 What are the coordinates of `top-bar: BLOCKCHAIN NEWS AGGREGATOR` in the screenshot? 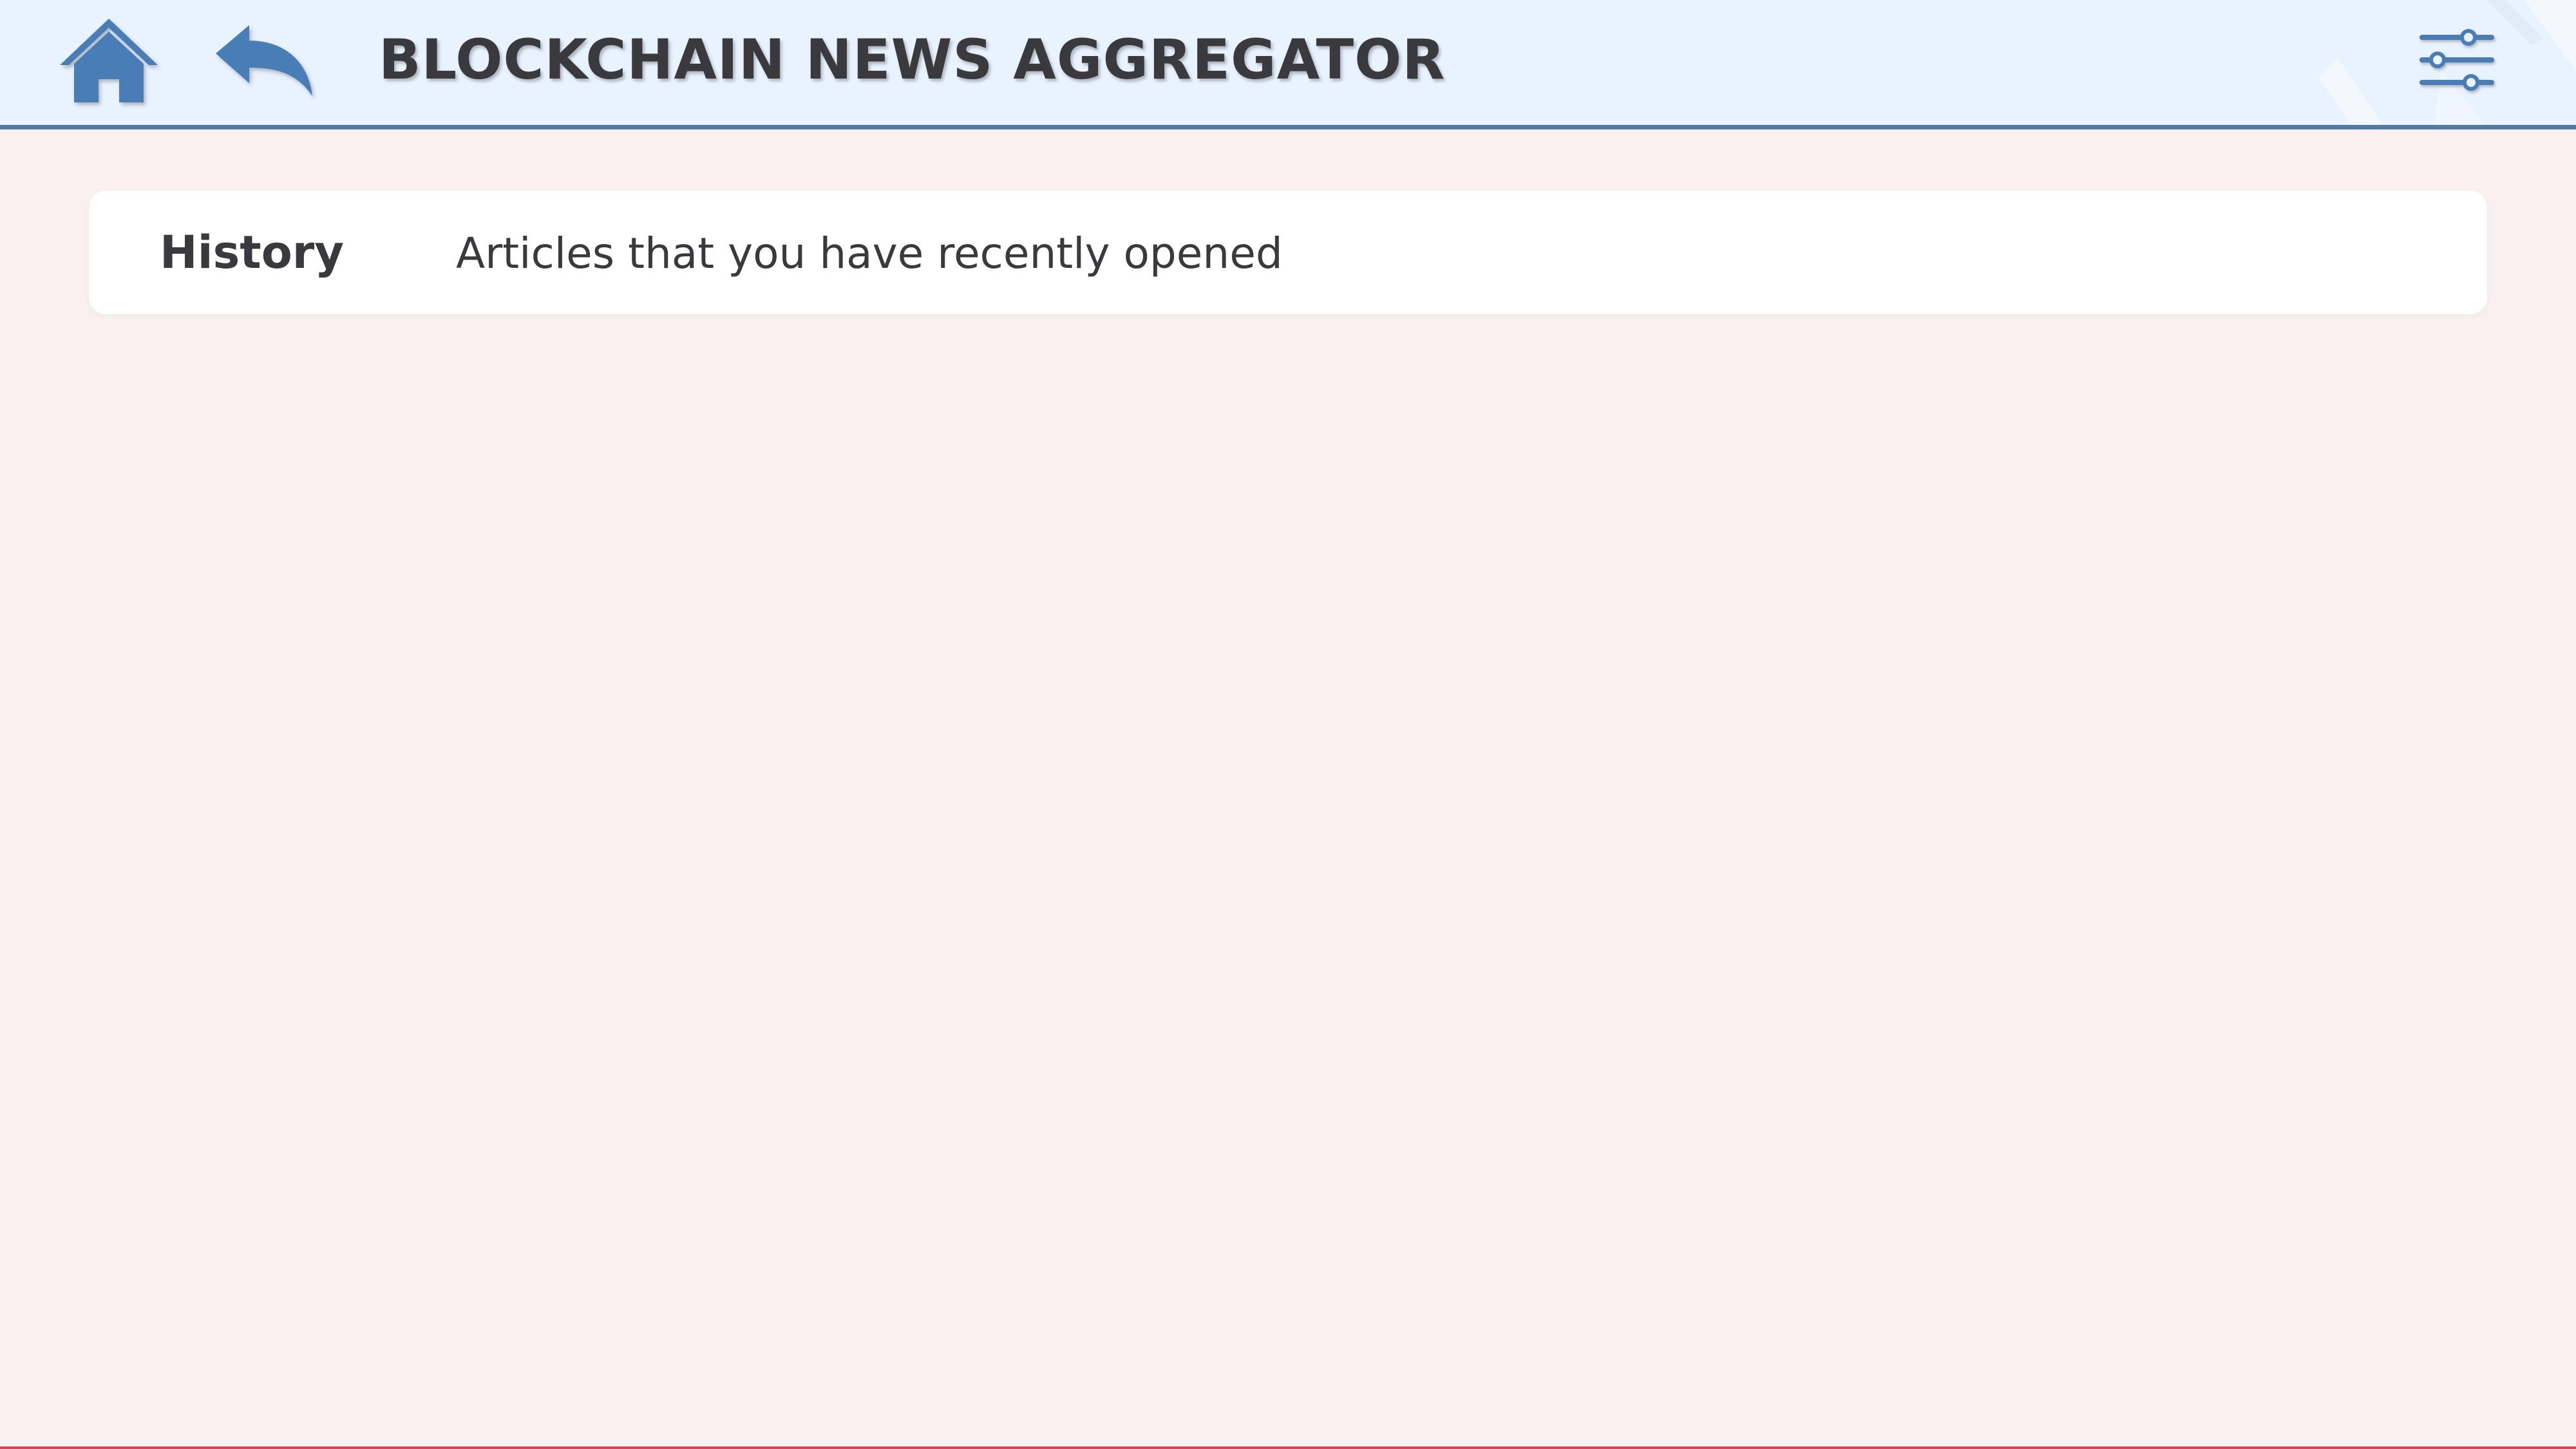 It's located at (1288, 64).